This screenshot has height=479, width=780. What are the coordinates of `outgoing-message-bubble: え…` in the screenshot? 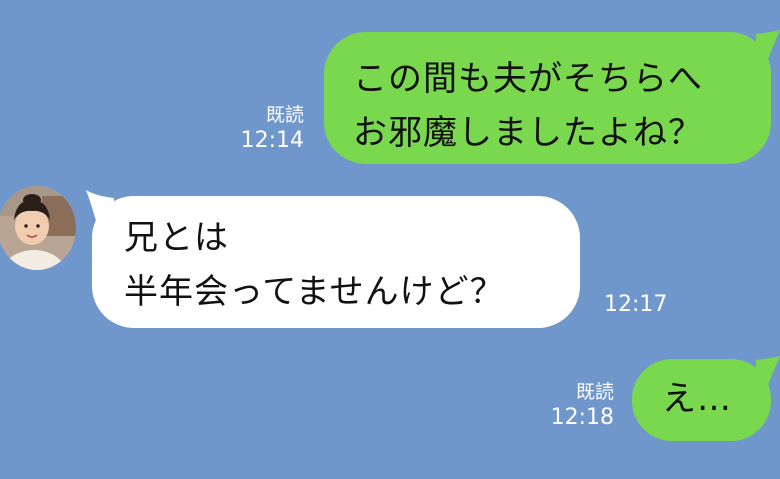 It's located at (701, 400).